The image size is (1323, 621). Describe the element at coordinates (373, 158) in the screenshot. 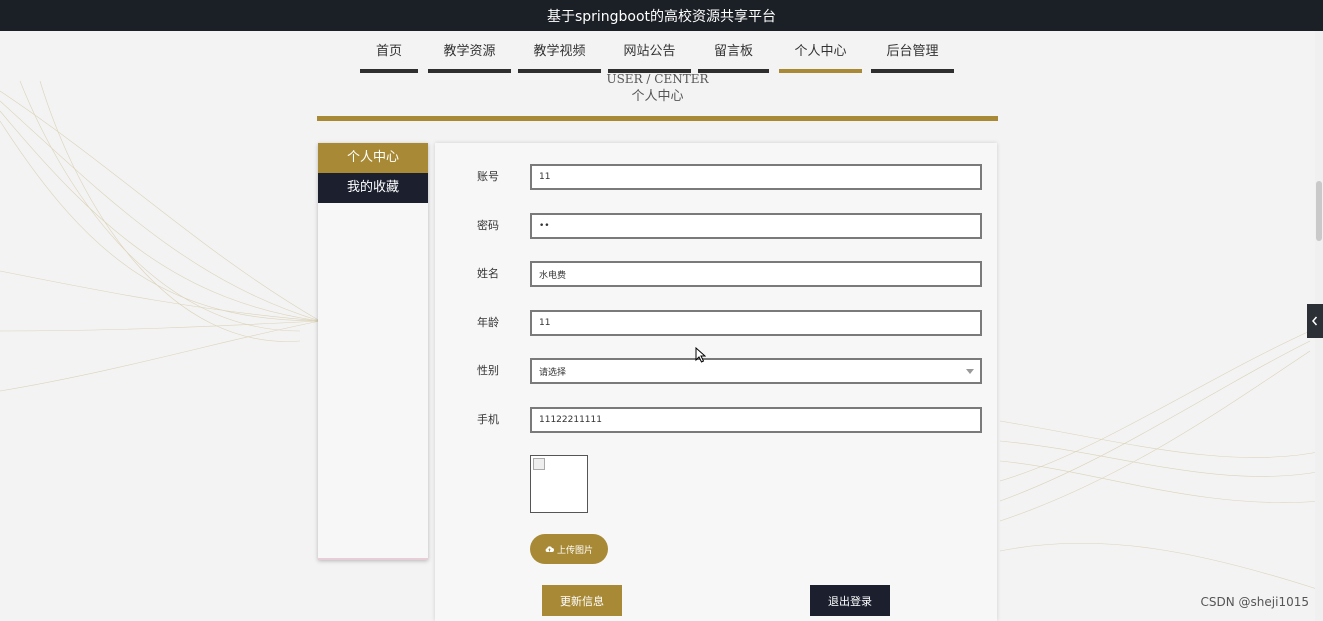

I see `sidebar-item-user-center: 个人中心` at that location.